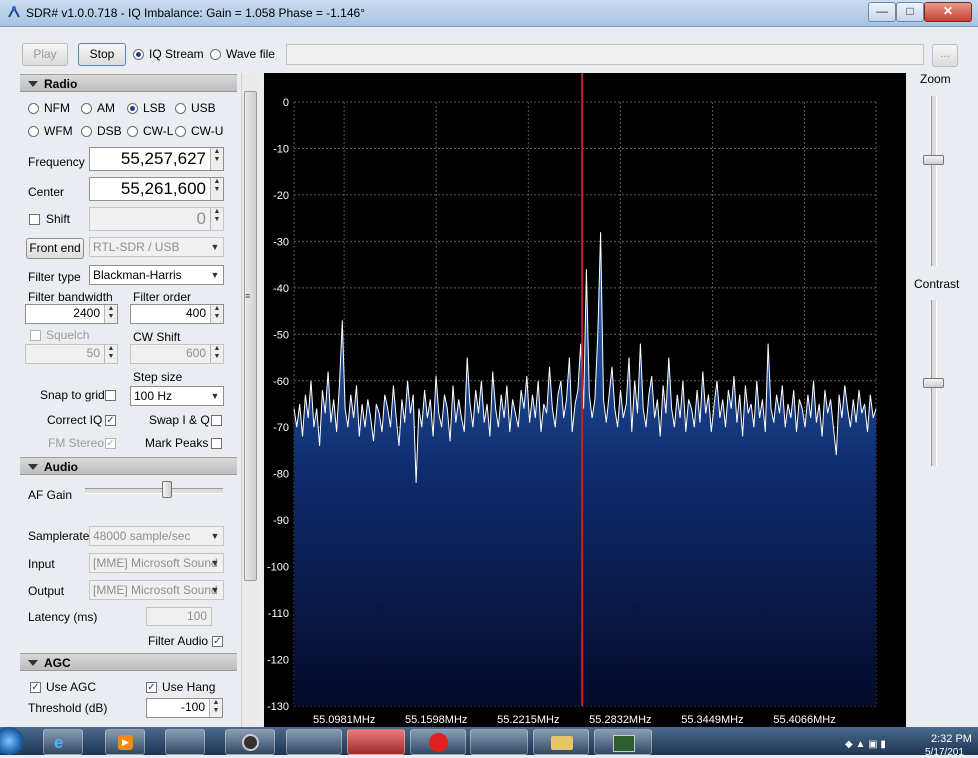  What do you see at coordinates (156, 275) in the screenshot?
I see `filter-type-select: Blackman-Harris ▼` at bounding box center [156, 275].